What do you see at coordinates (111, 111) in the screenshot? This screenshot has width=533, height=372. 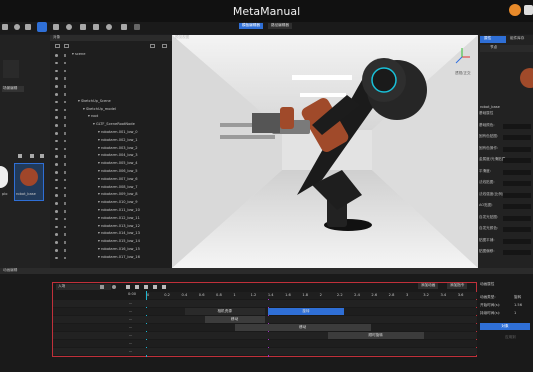 I see `tree-row: ▾ SketchUp_model` at bounding box center [111, 111].